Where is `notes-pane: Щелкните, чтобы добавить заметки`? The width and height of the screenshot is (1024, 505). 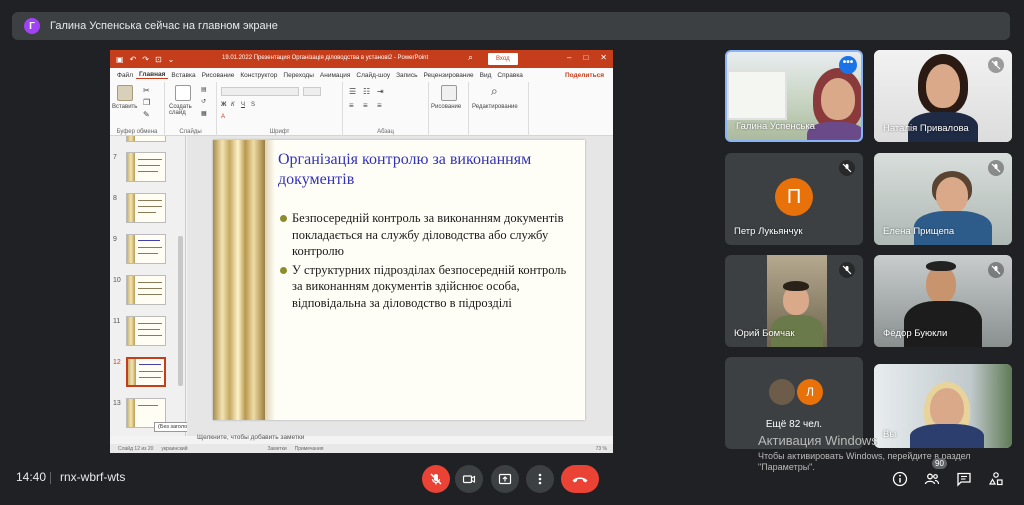
notes-pane: Щелкните, чтобы добавить заметки is located at coordinates (400, 439).